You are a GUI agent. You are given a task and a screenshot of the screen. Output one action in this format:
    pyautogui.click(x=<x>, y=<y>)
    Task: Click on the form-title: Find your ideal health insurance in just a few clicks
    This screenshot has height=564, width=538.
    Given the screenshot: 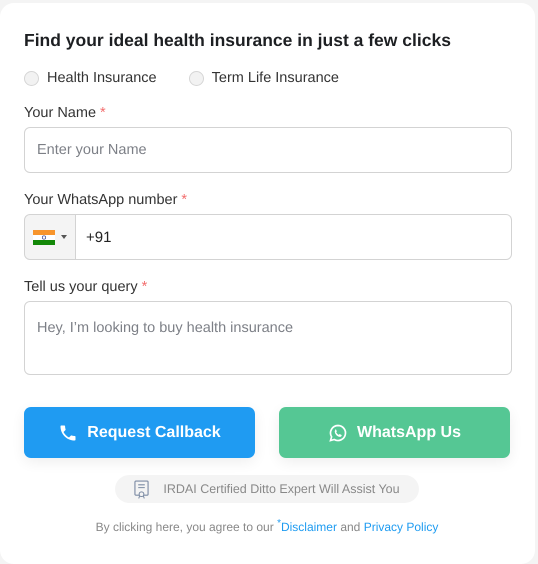 What is the action you would take?
    pyautogui.click(x=238, y=40)
    